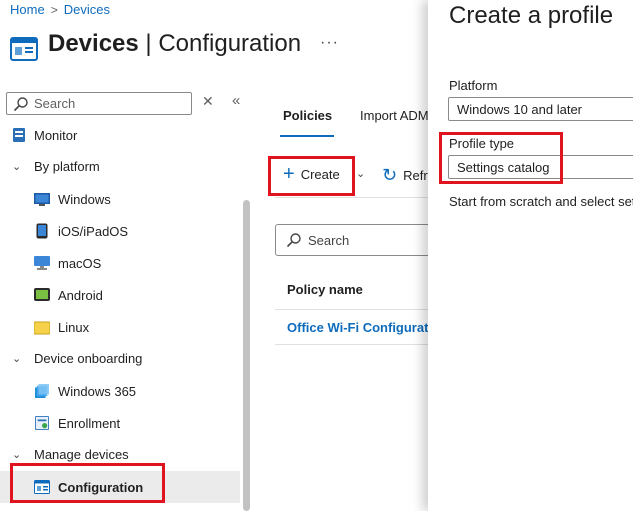 The height and width of the screenshot is (511, 633). I want to click on sidebar-item-by-platform: ⌄ By platform, so click(120, 166).